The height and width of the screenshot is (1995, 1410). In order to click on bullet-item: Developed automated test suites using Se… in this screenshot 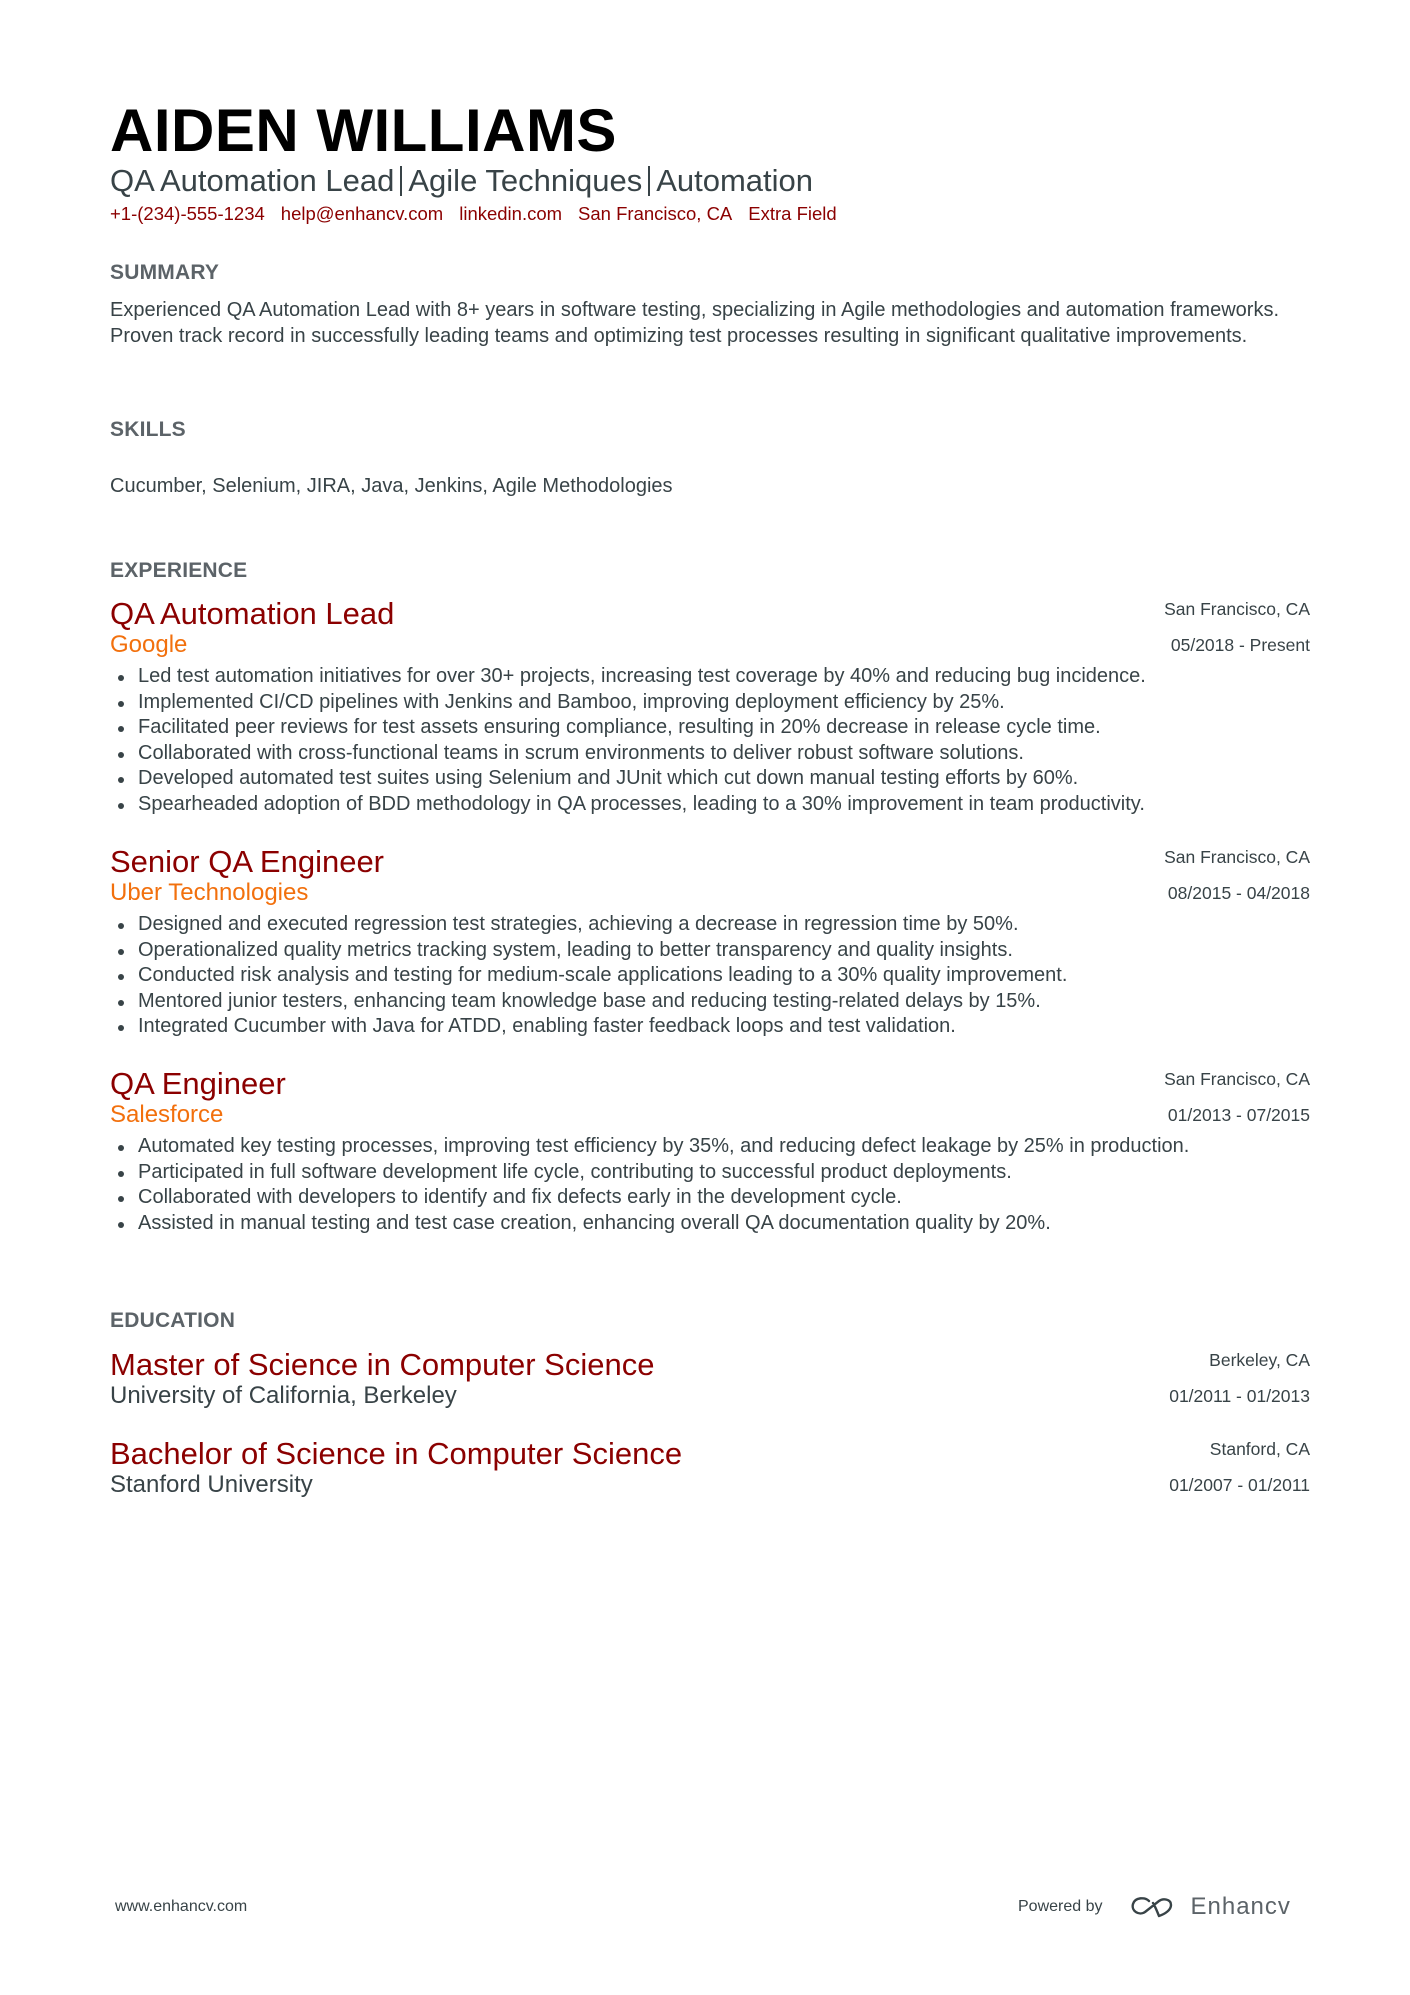, I will do `click(684, 779)`.